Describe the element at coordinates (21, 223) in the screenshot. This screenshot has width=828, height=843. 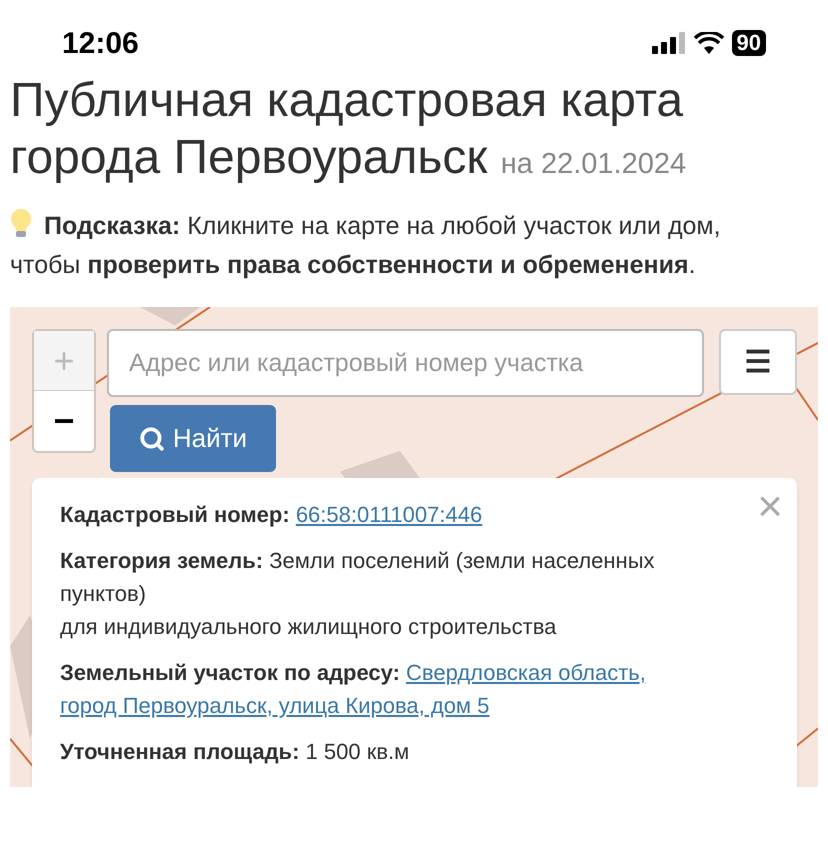
I see `lightbulb-icon` at that location.